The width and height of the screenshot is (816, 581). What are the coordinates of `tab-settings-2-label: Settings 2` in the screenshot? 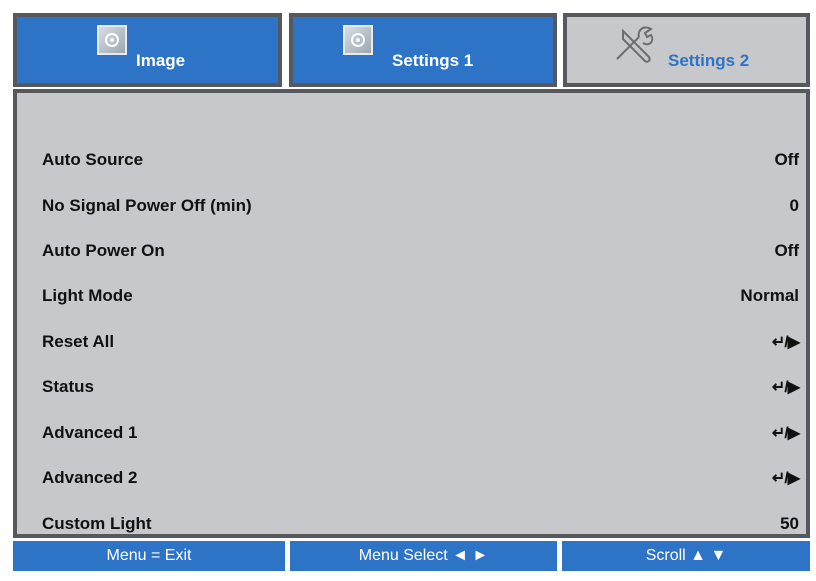 It's located at (709, 60).